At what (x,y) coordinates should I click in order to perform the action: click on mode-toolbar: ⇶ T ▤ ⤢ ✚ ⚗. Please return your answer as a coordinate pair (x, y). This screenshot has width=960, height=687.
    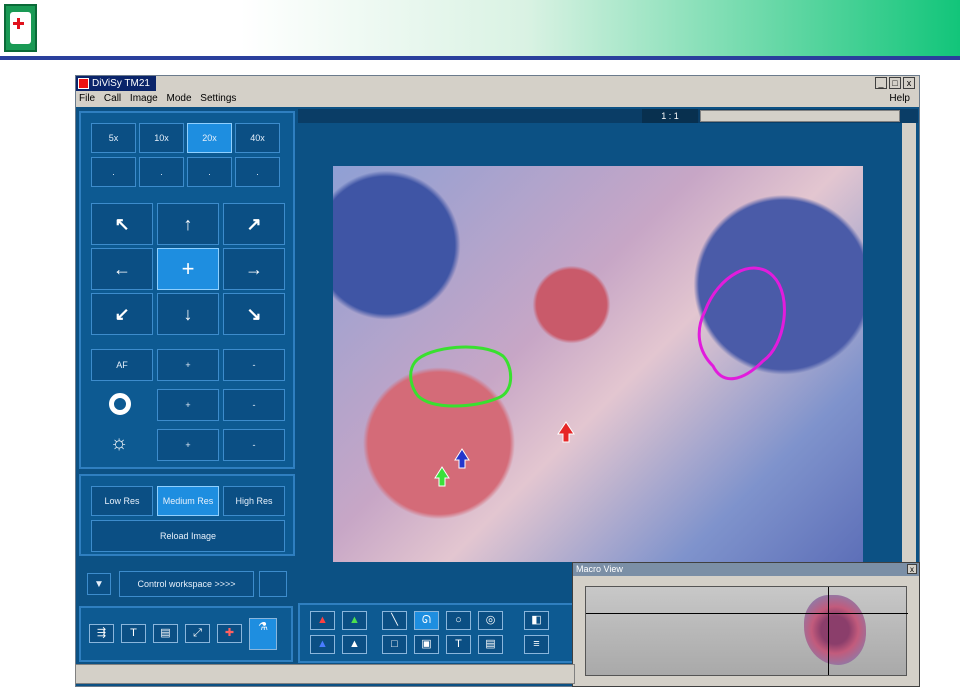
    Looking at the image, I should click on (186, 634).